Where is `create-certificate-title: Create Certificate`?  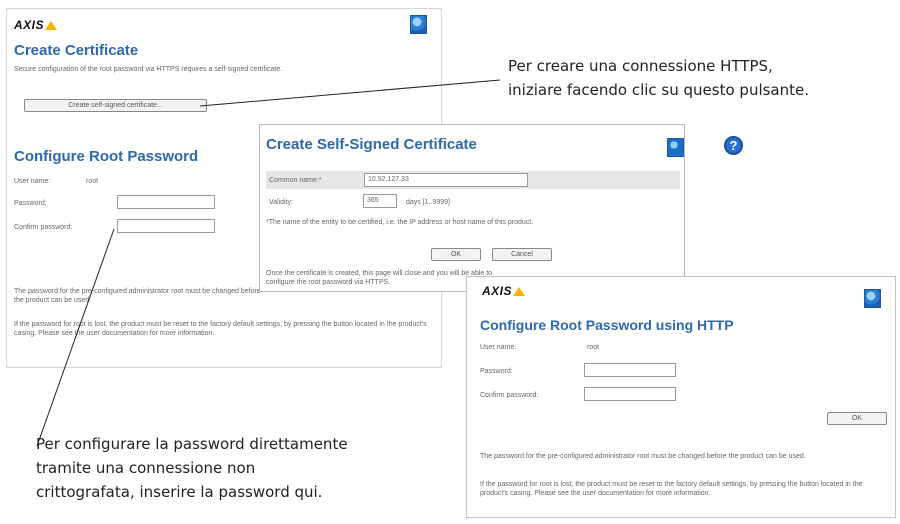 create-certificate-title: Create Certificate is located at coordinates (76, 50).